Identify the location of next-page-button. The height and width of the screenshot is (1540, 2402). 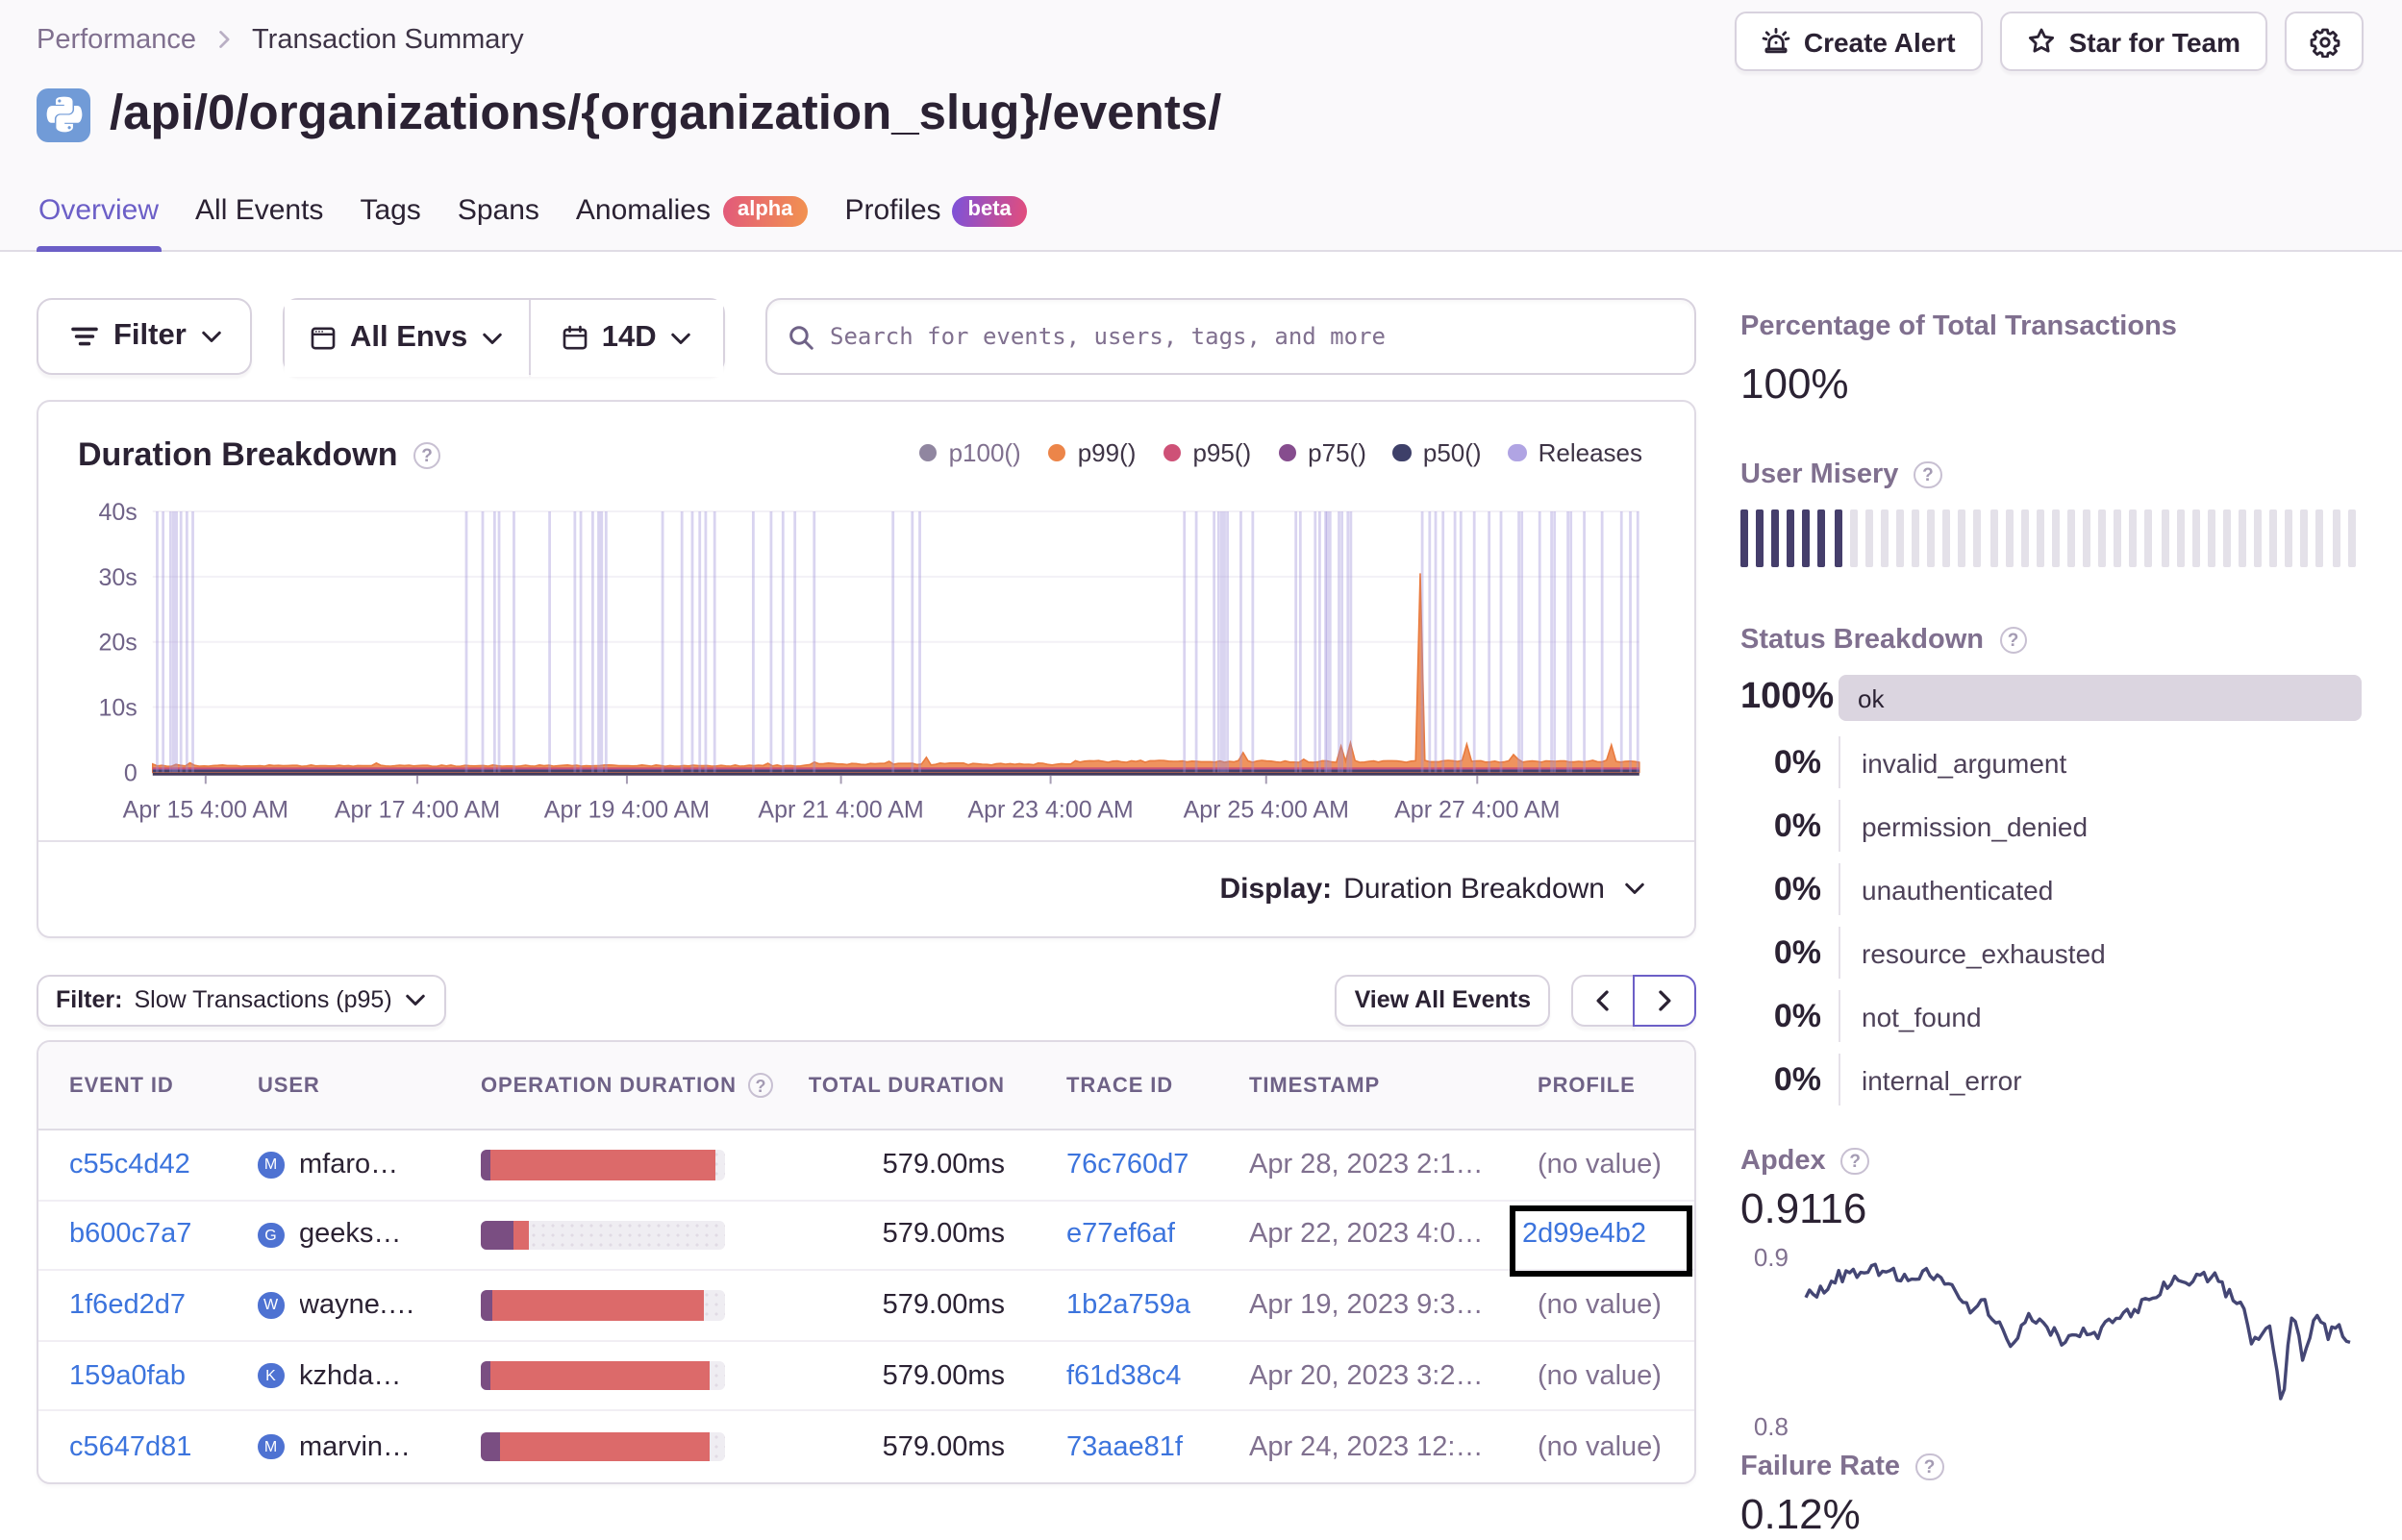
(1663, 1000).